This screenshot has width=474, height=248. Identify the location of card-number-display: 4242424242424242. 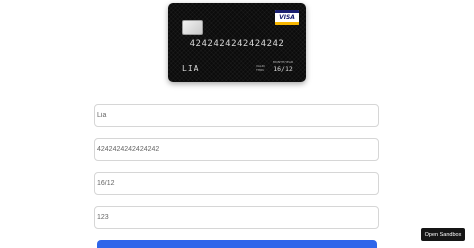
(237, 44).